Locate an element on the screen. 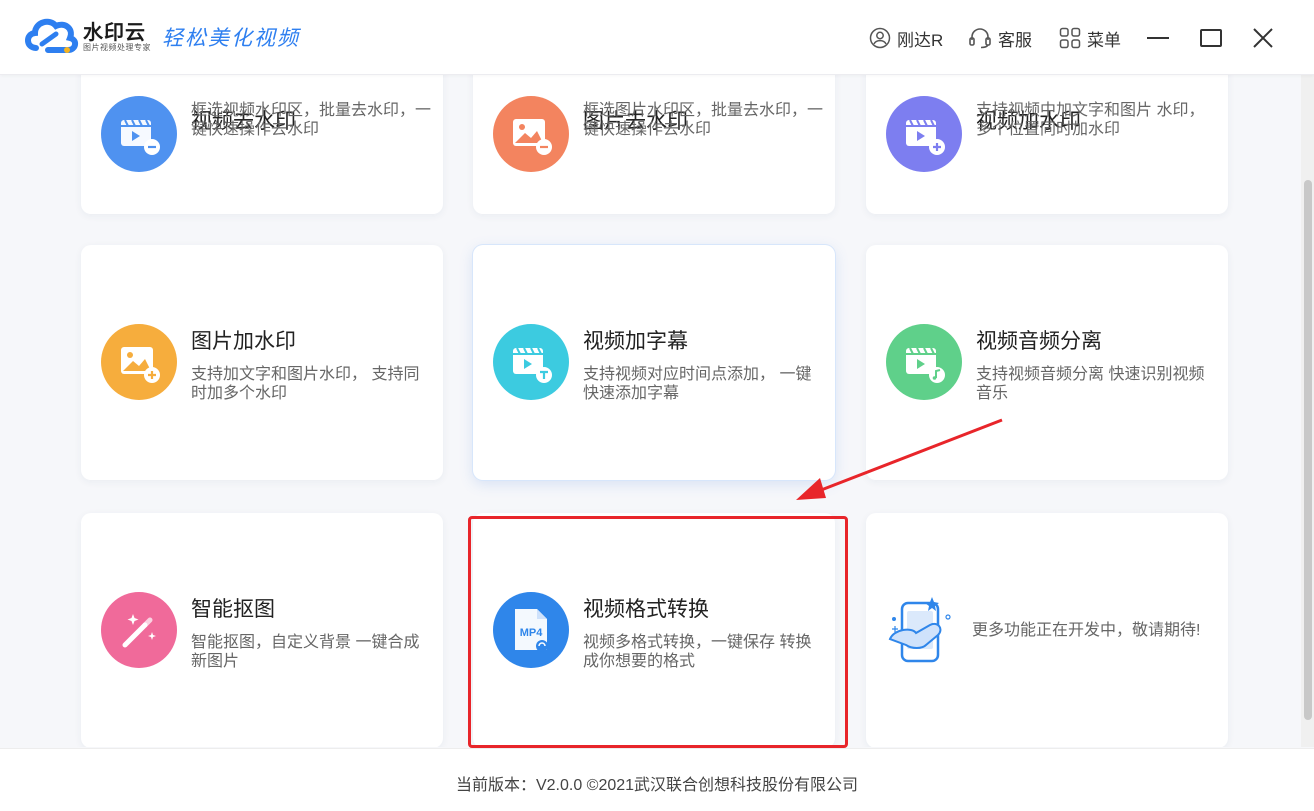  coming-soon-text: 更多功能正在开发中，敬请期待! is located at coordinates (1086, 630).